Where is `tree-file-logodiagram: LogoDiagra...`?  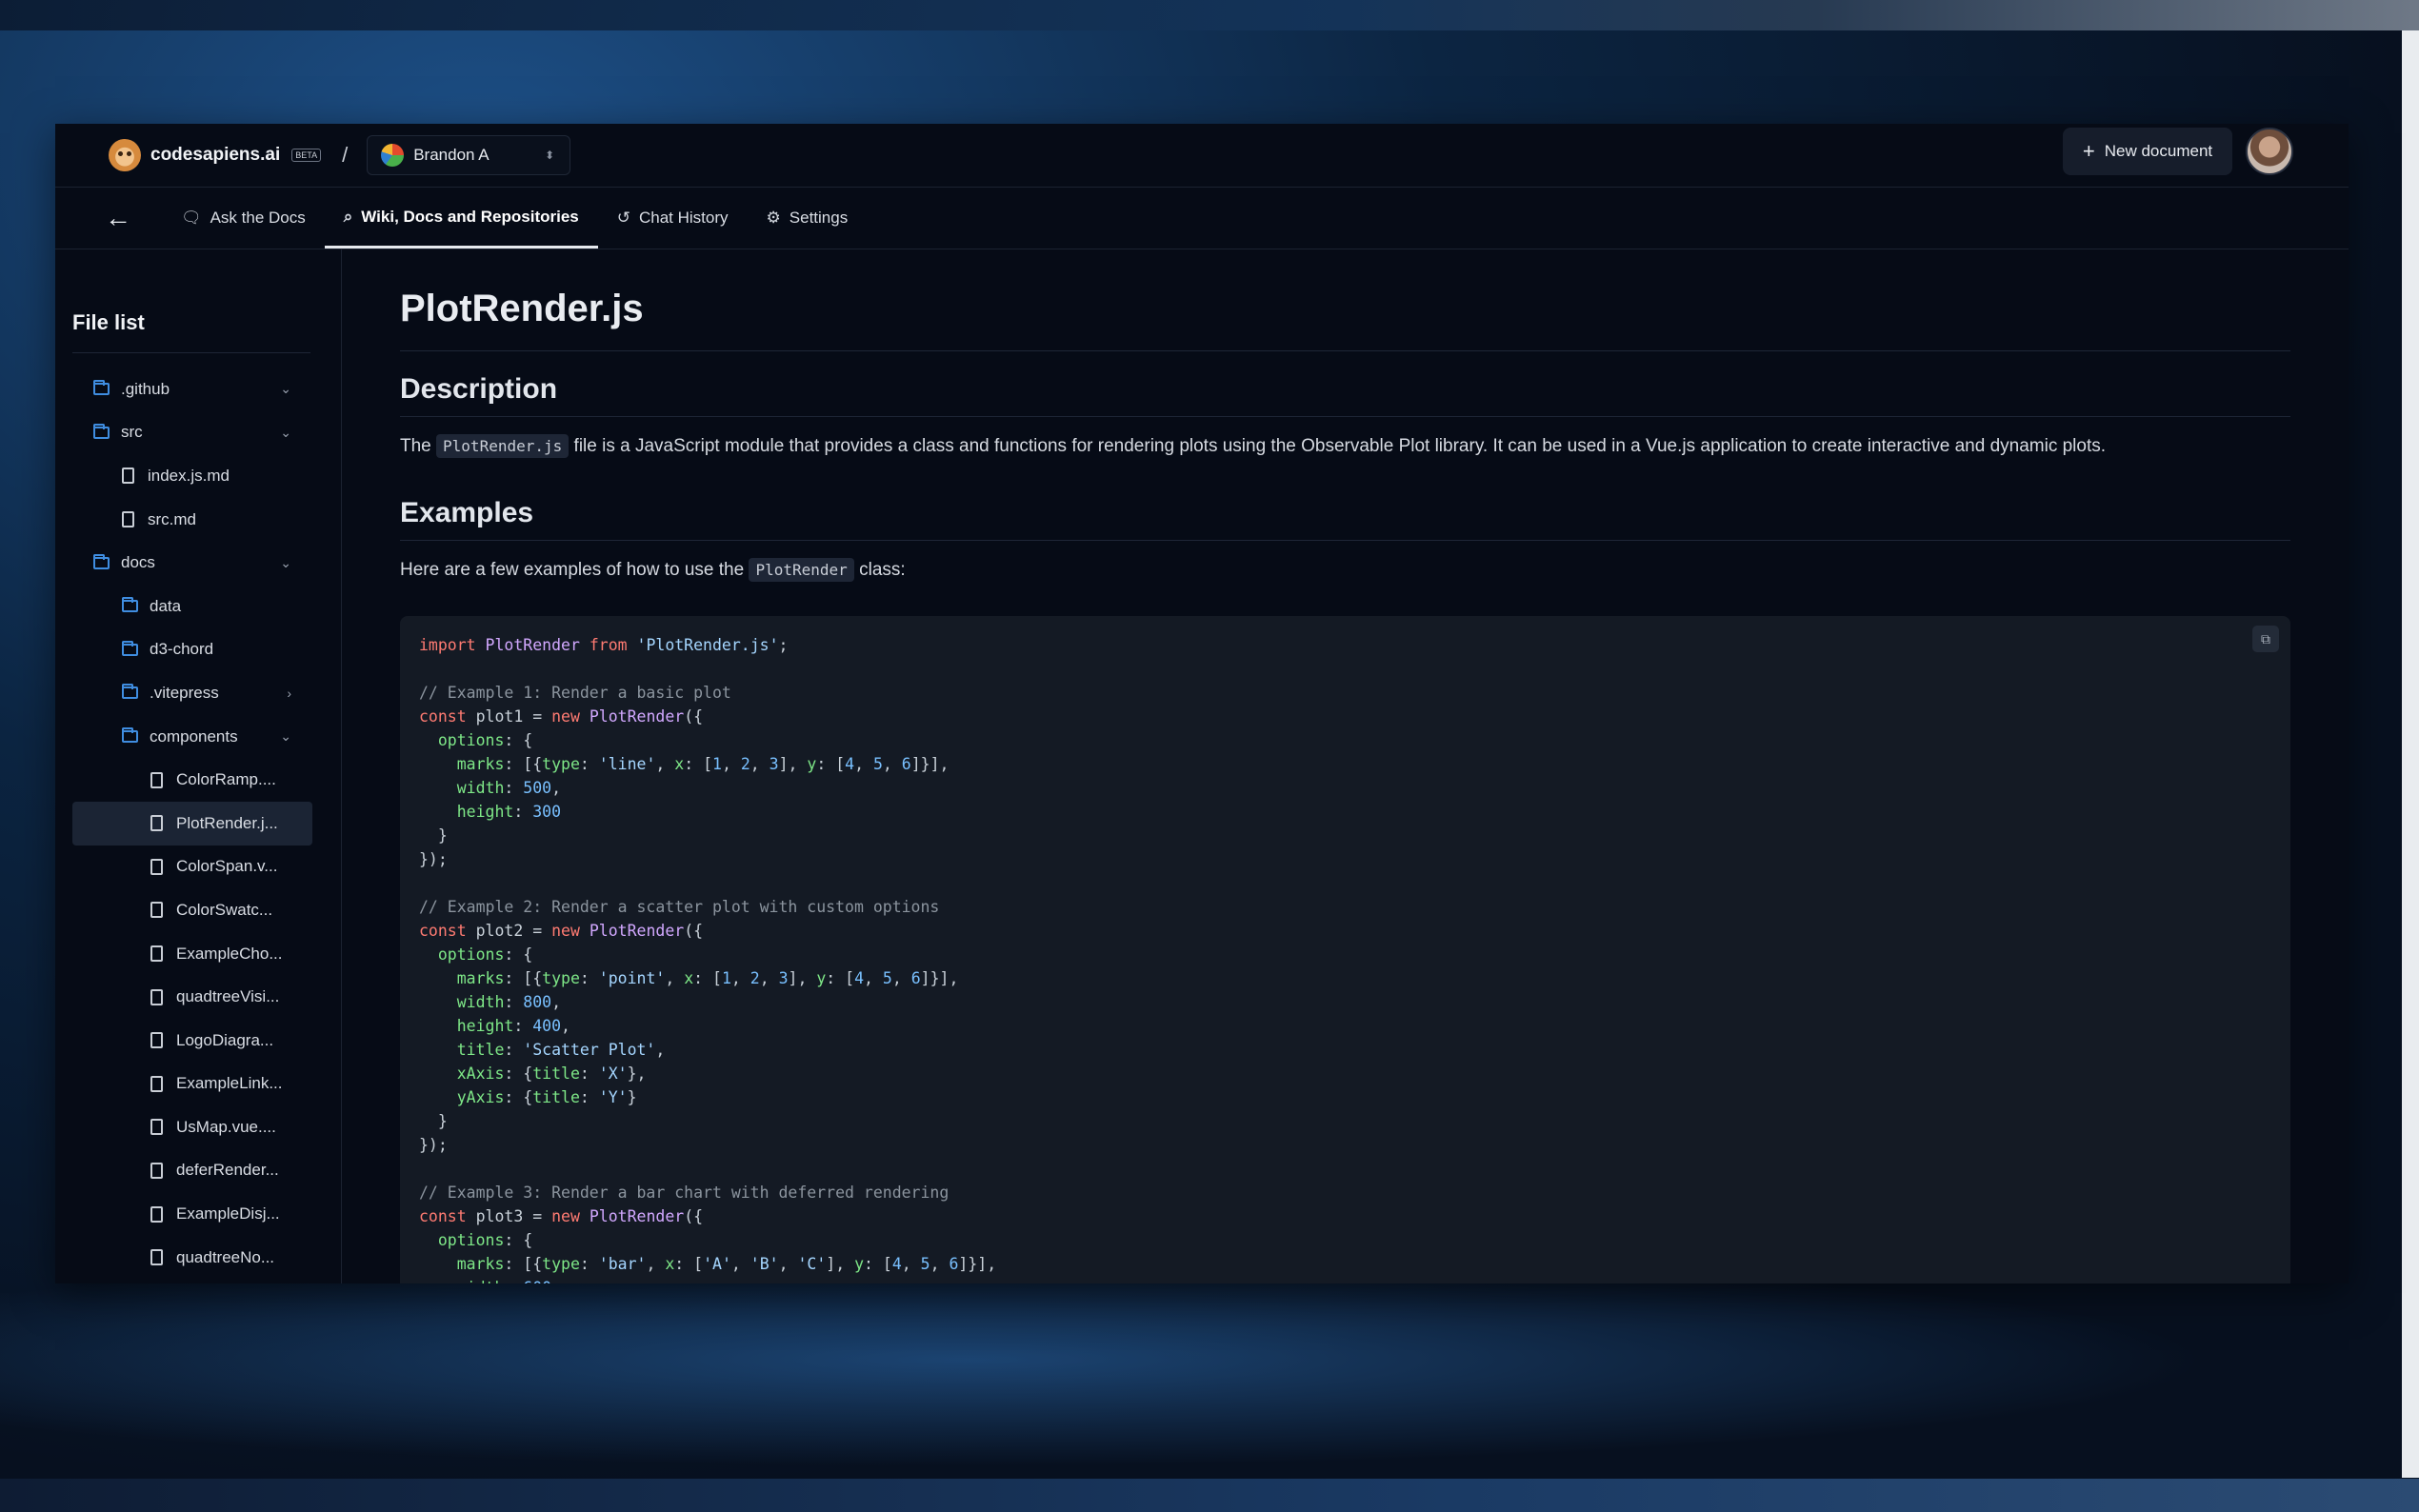 tree-file-logodiagram: LogoDiagra... is located at coordinates (192, 1041).